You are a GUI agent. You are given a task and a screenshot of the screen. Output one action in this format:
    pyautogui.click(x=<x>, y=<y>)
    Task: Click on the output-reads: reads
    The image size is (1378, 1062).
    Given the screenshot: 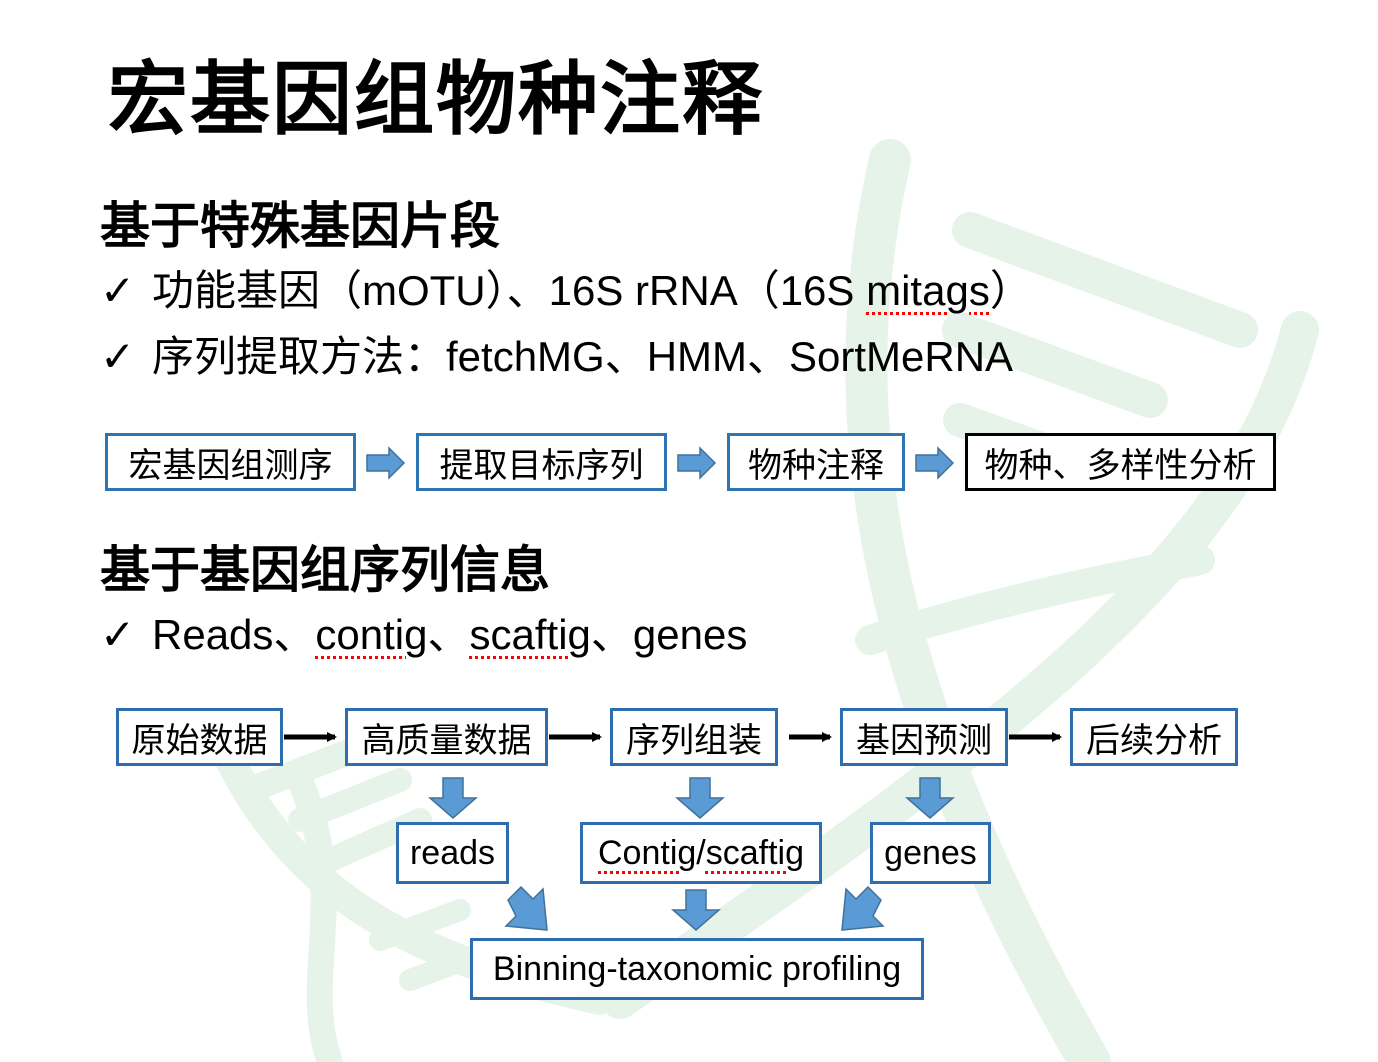 What is the action you would take?
    pyautogui.click(x=452, y=853)
    